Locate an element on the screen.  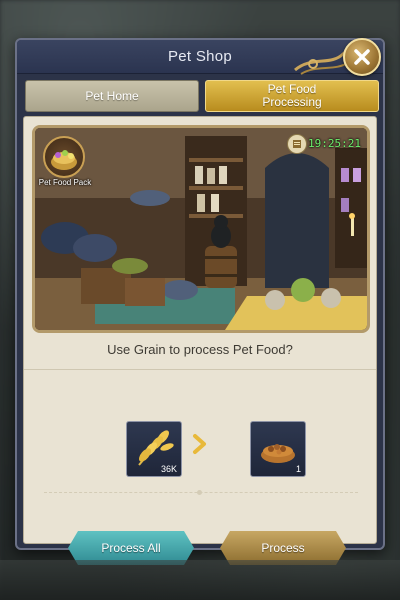
tab-pet-home-label: Pet Home is located at coordinates (112, 95).